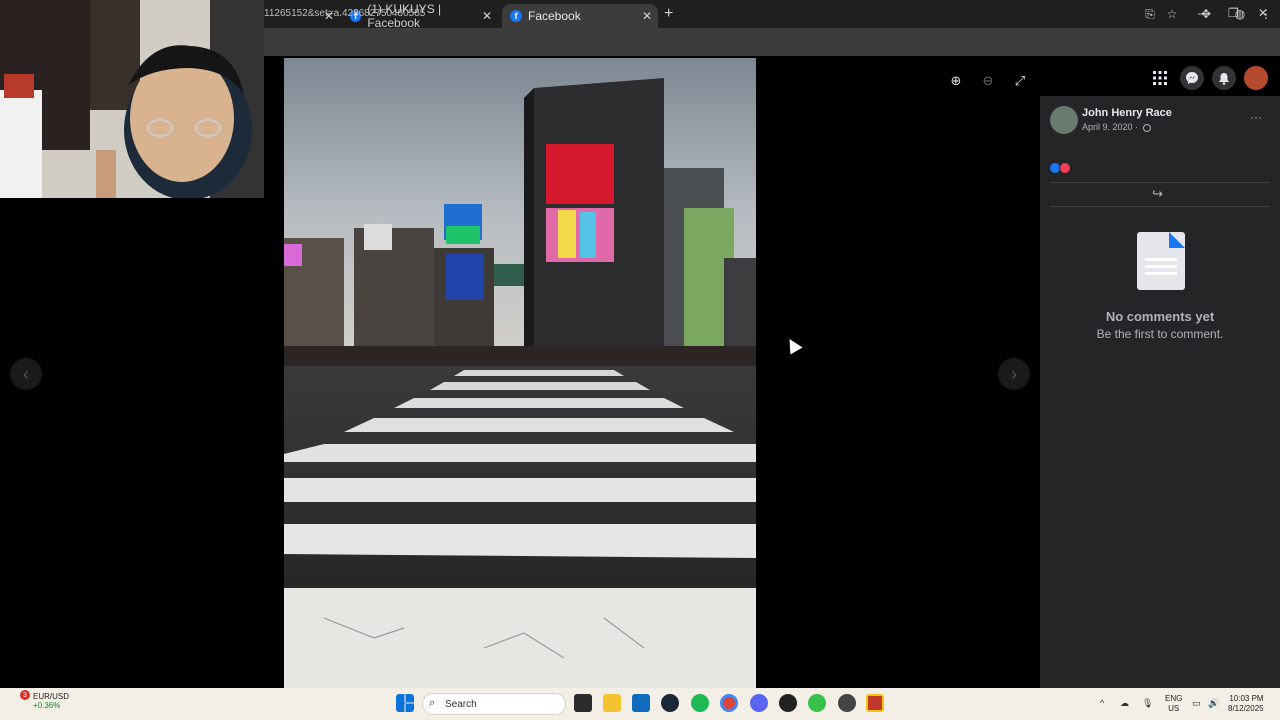  Describe the element at coordinates (1161, 261) in the screenshot. I see `document-icon` at that location.